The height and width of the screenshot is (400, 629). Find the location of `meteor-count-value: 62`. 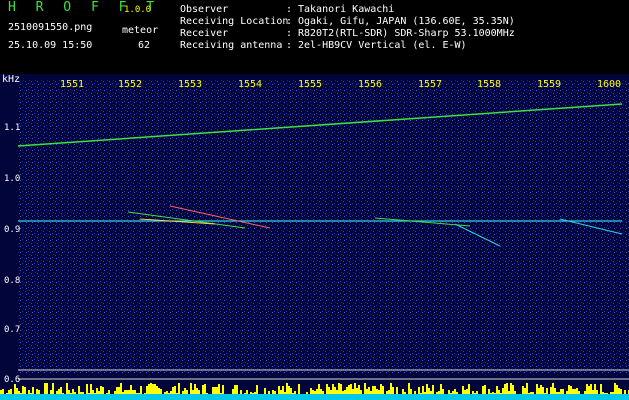

meteor-count-value: 62 is located at coordinates (144, 45).